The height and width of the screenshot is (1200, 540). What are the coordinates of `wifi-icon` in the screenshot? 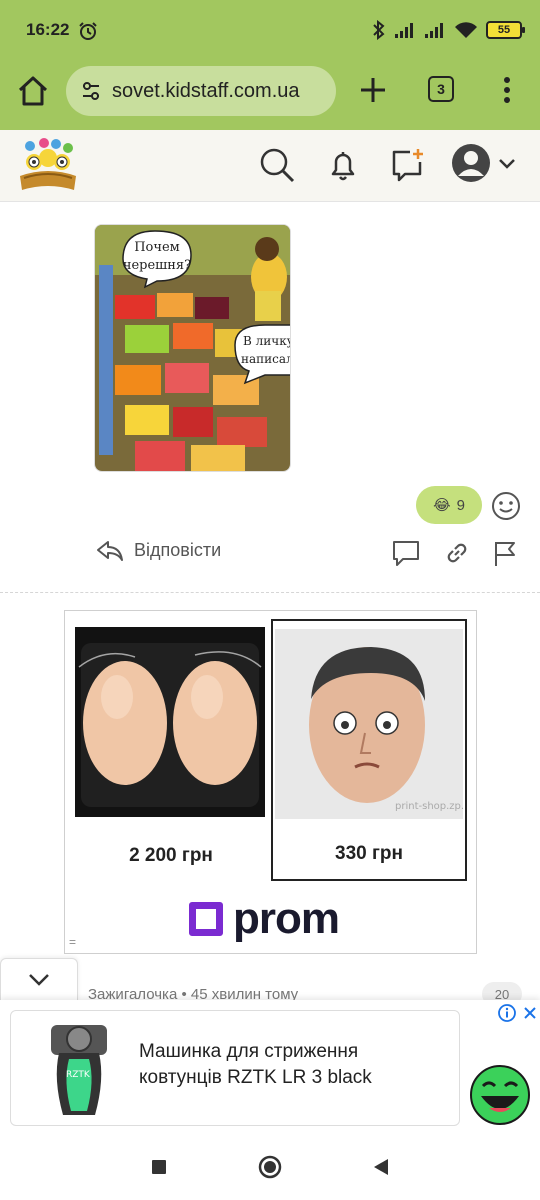 It's located at (466, 30).